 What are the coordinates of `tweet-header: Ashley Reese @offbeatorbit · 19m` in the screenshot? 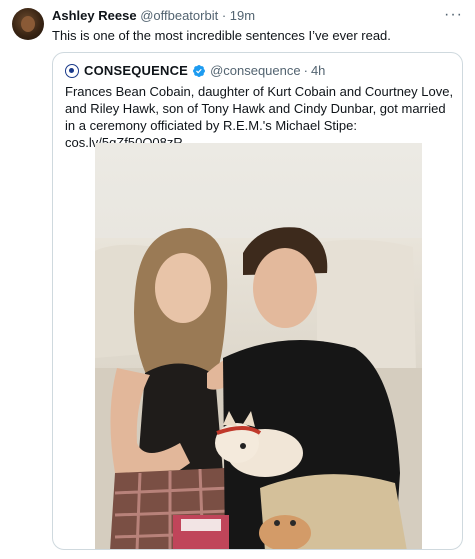 It's located at (153, 16).